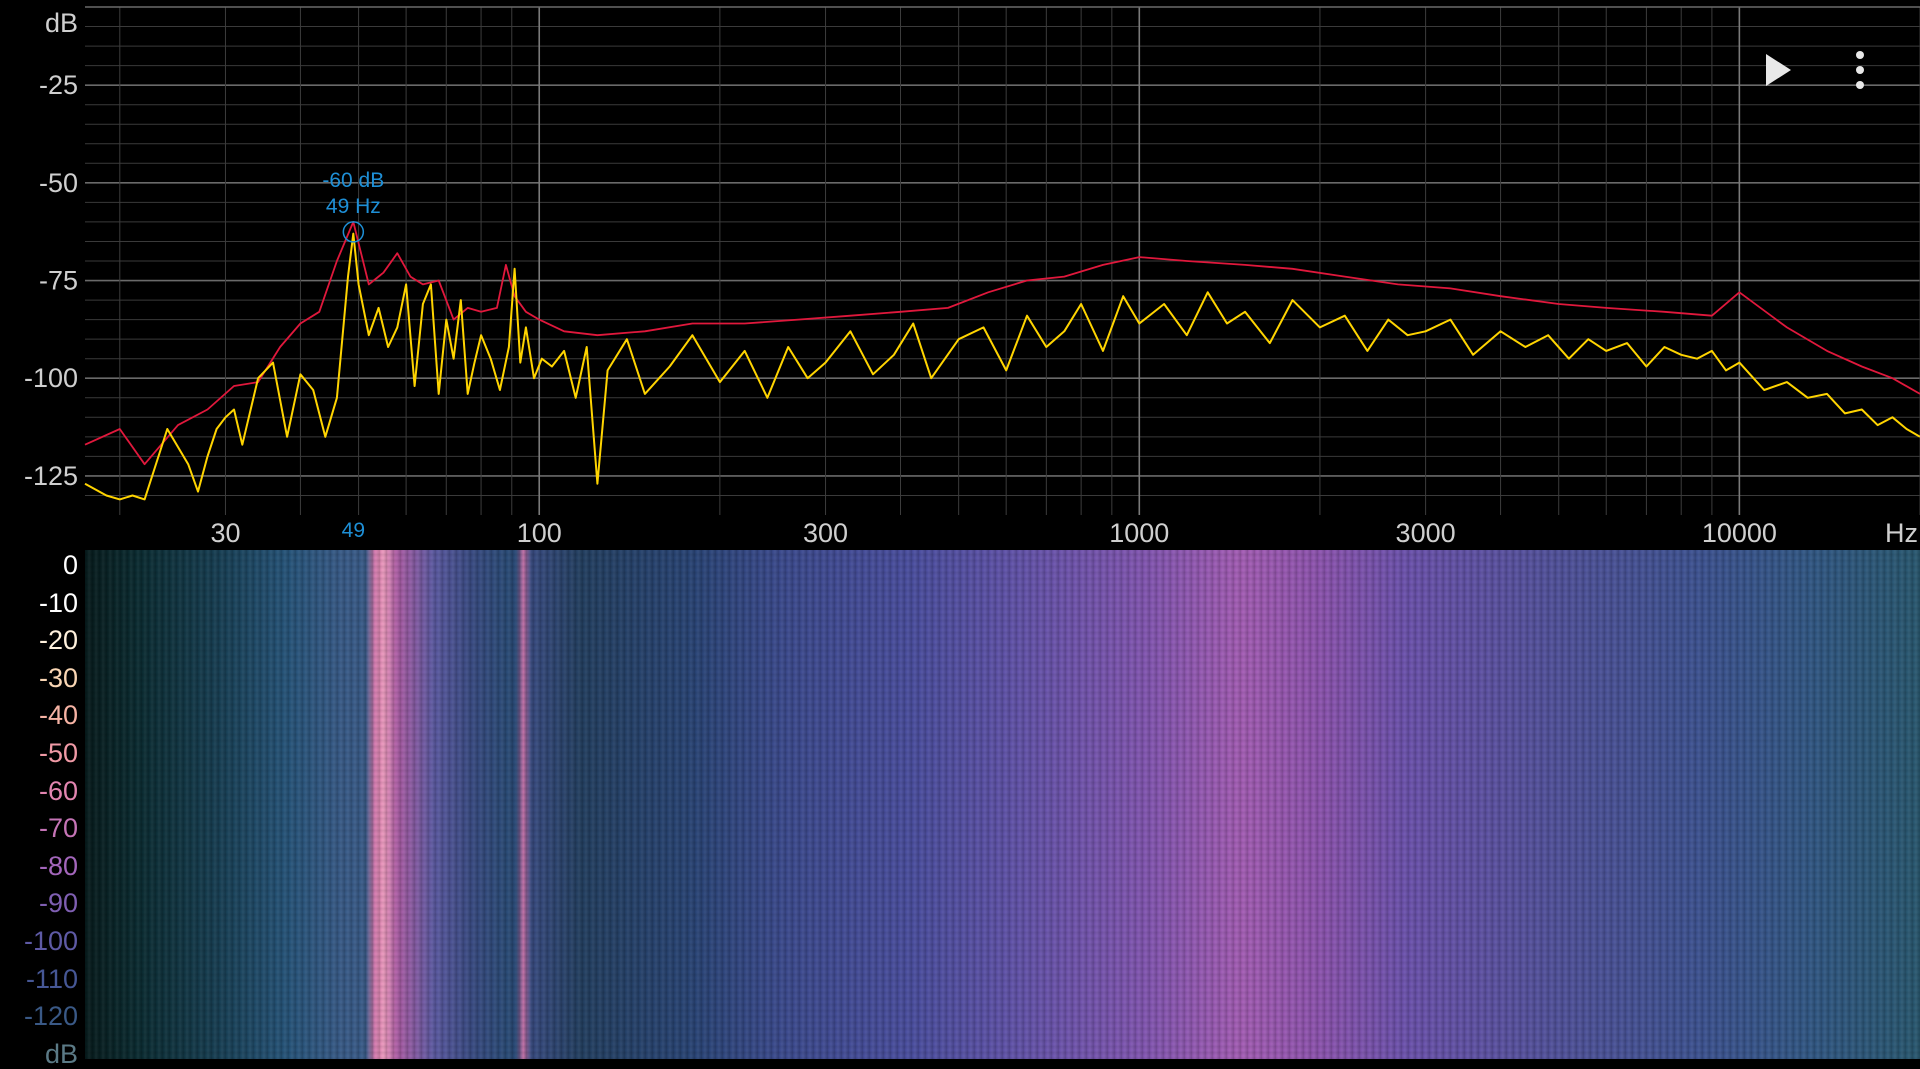  I want to click on y-tick-label: -50, so click(58, 183).